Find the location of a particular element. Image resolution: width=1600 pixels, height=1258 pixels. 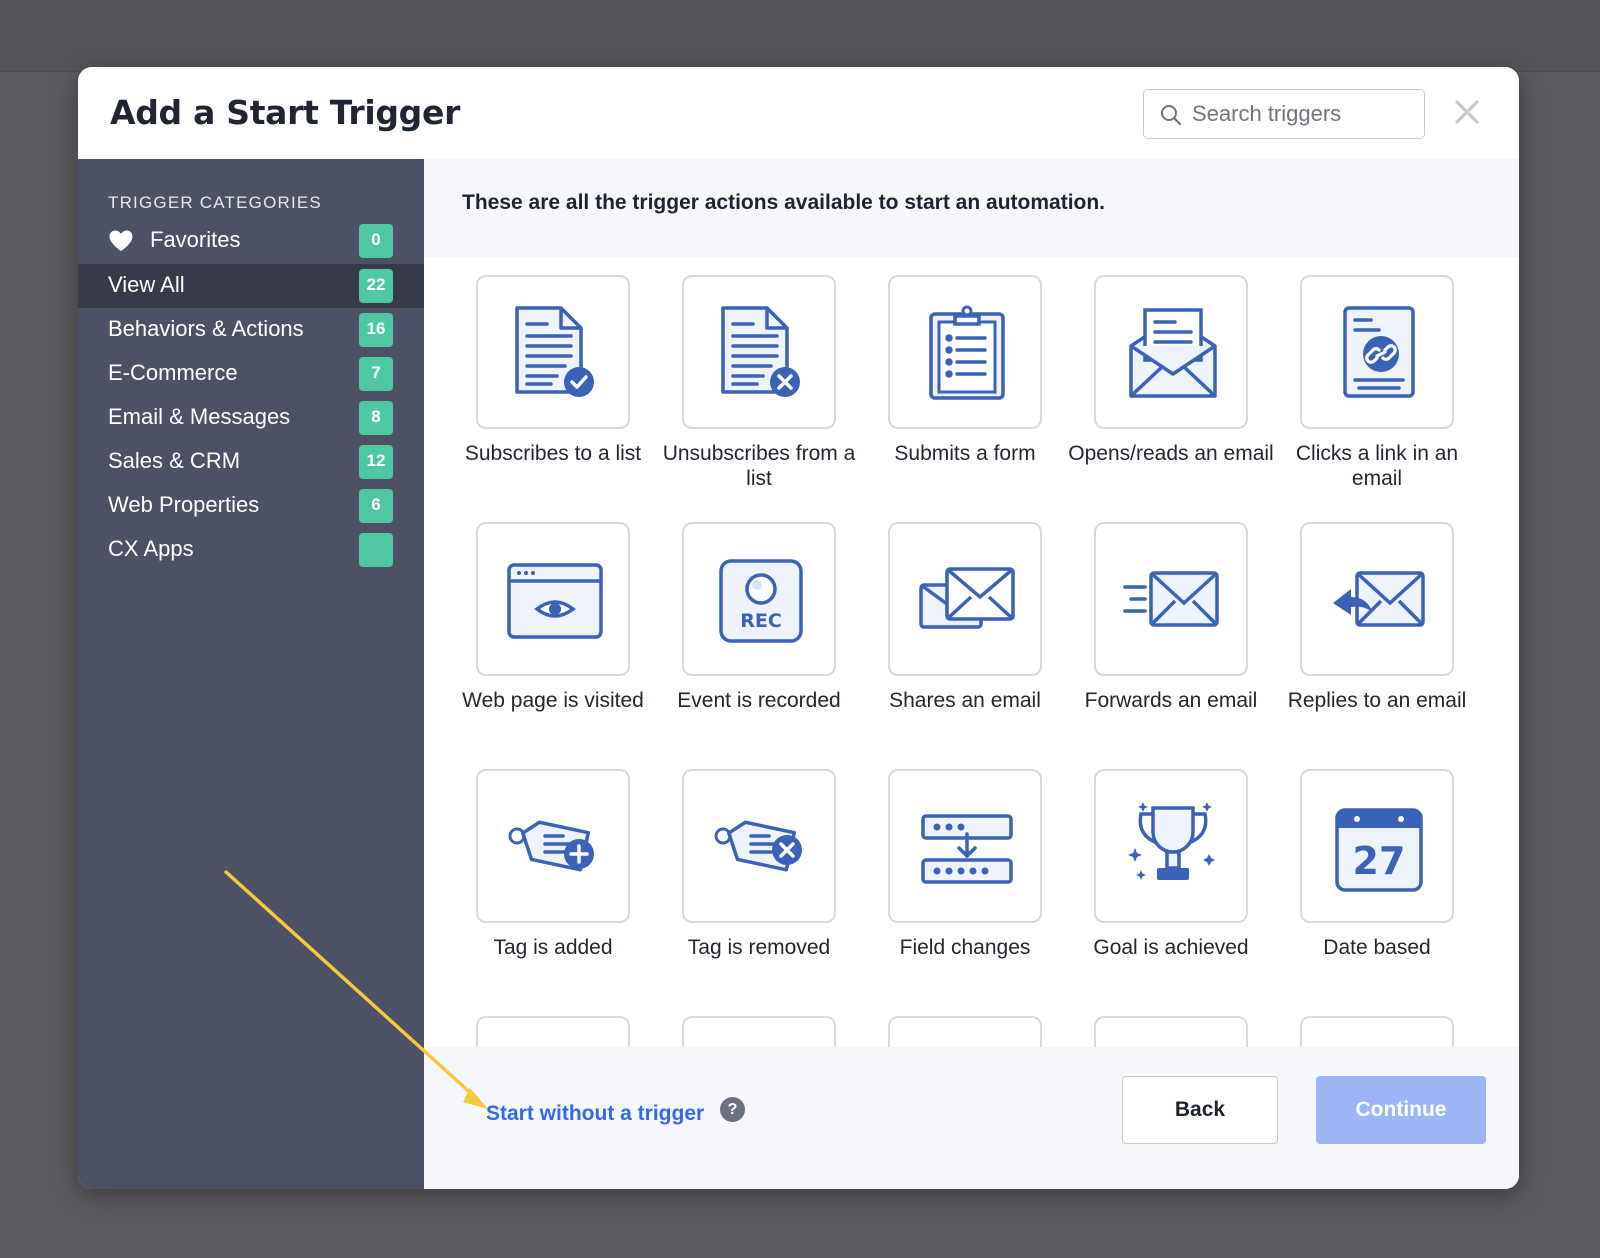

trigger-tile-opens-email: Opens/reads an email is located at coordinates (1158, 377).